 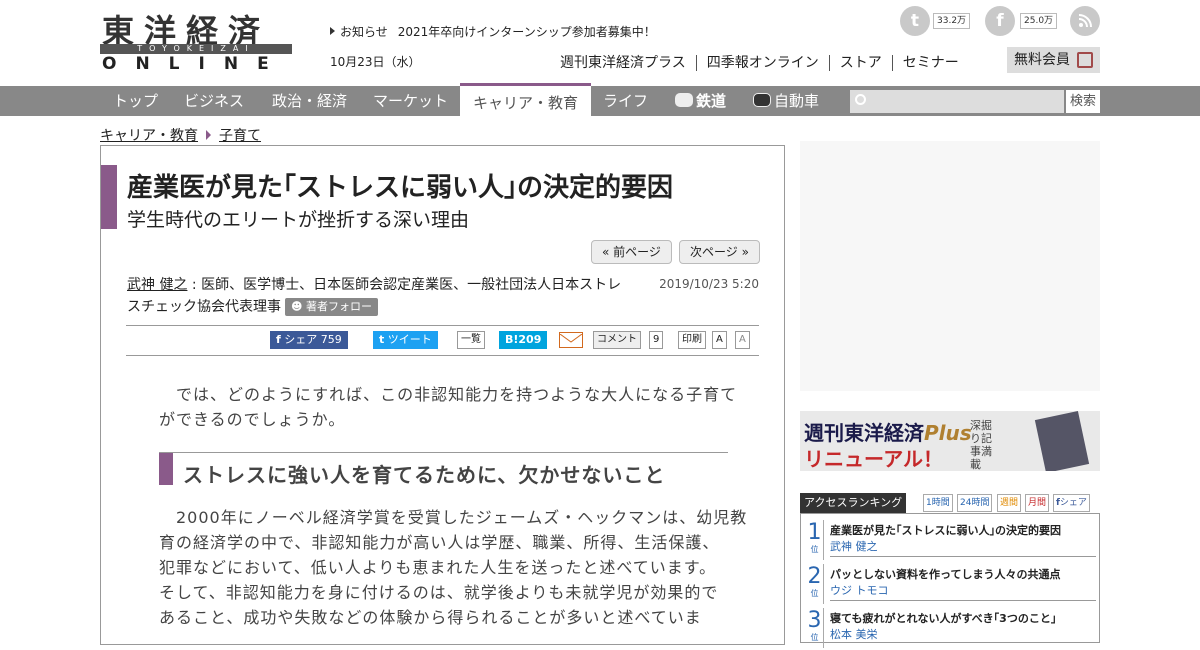 I want to click on breadcrumb-career: キャリア・教育, so click(x=149, y=136).